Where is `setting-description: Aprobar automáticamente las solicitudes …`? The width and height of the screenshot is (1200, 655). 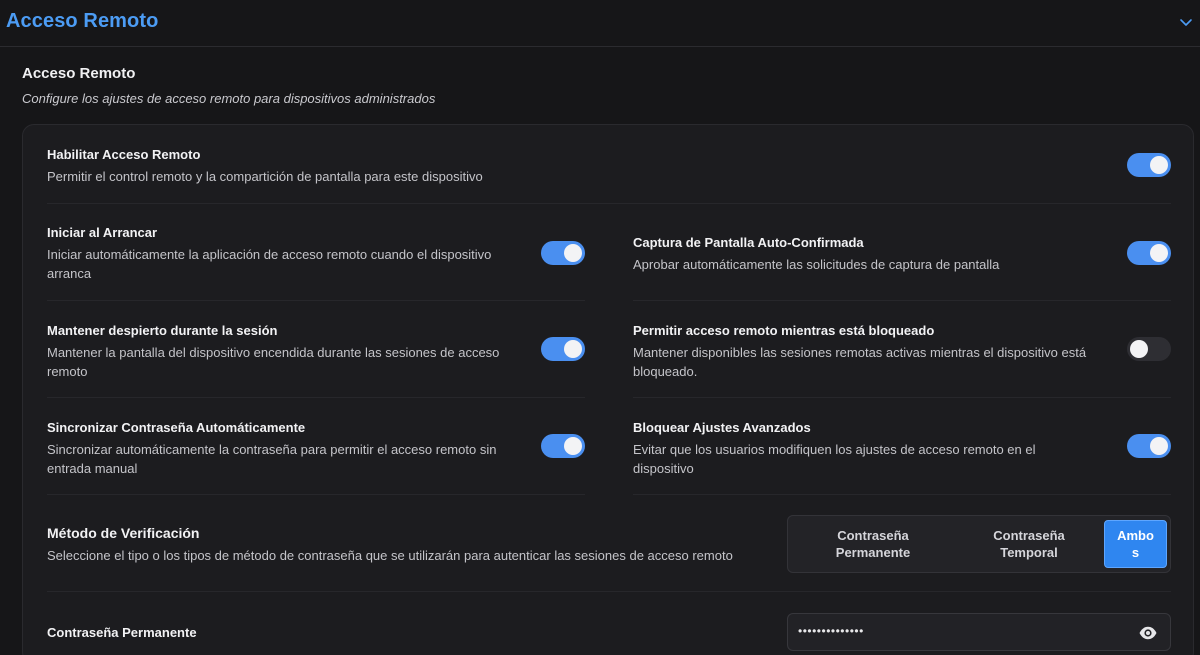
setting-description: Aprobar automáticamente las solicitudes … is located at coordinates (816, 264).